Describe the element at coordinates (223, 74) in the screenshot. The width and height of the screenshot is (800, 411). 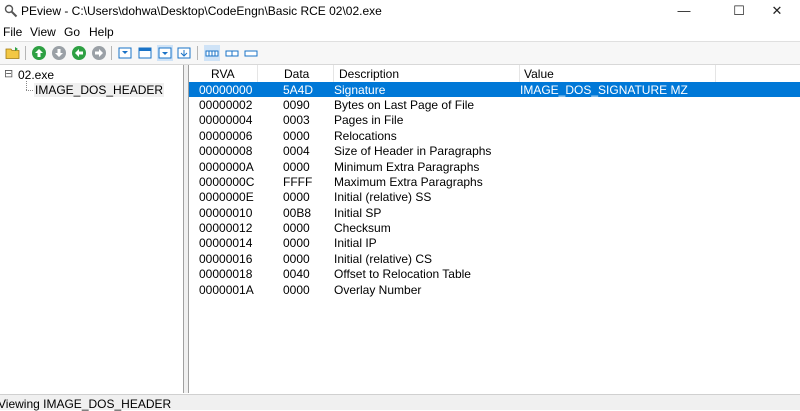
I see `column-header-rva: RVA` at that location.